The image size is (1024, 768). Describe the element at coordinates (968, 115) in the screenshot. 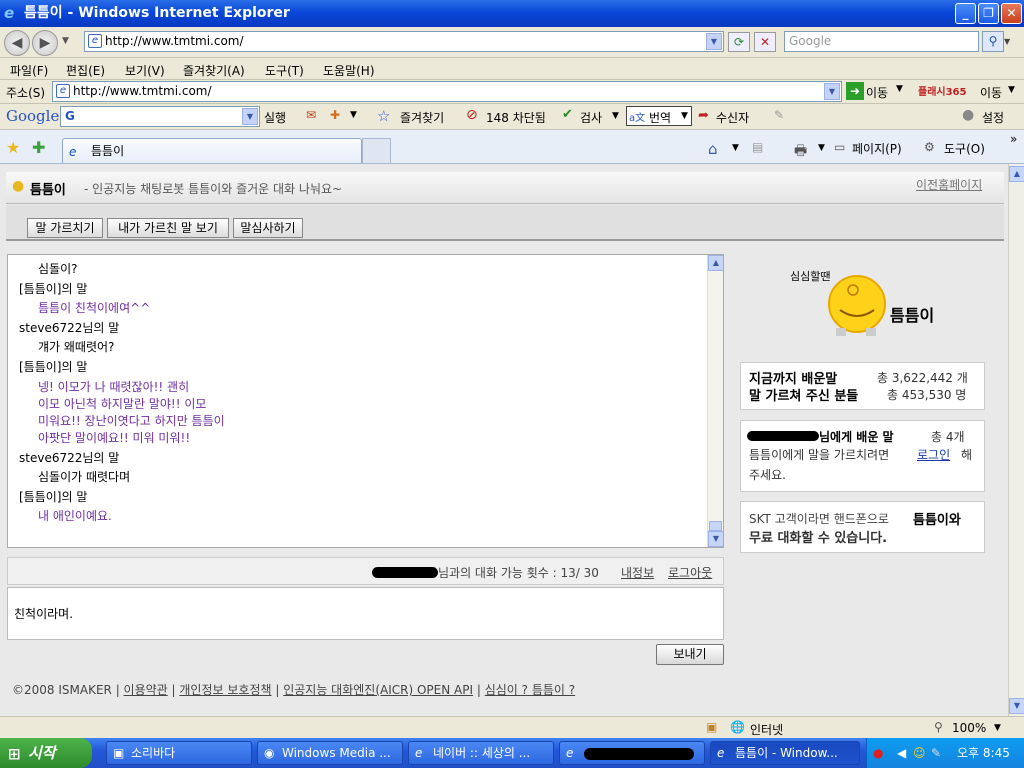

I see `settings-gear-icon: ●` at that location.